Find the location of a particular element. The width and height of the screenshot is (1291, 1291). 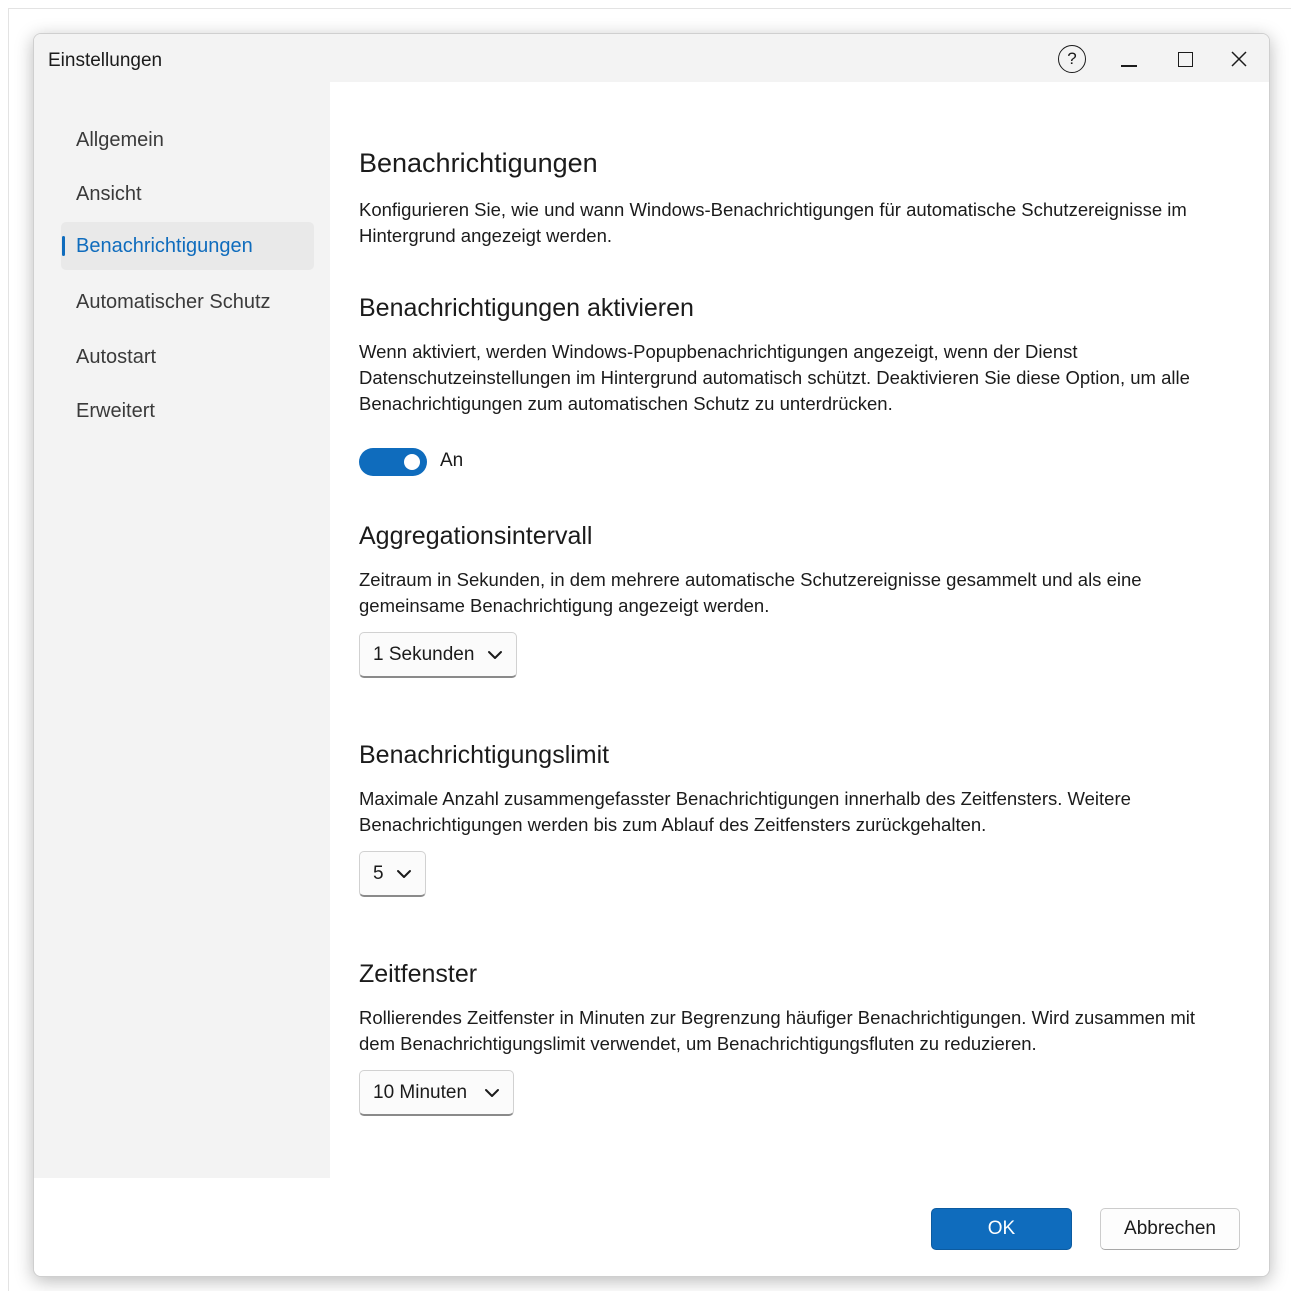

sidebar-item-label: Allgemein is located at coordinates (120, 139).